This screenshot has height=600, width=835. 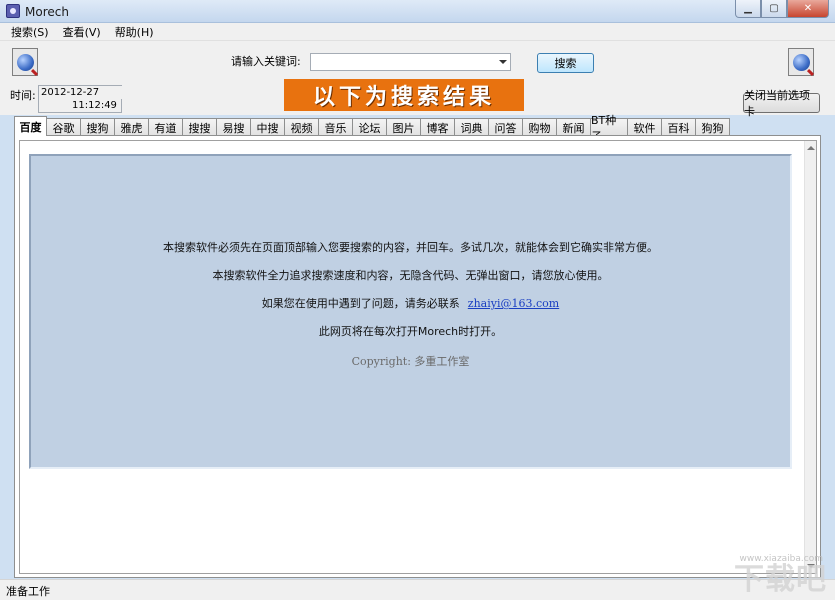 What do you see at coordinates (808, 9) in the screenshot?
I see `close-button: ✕` at bounding box center [808, 9].